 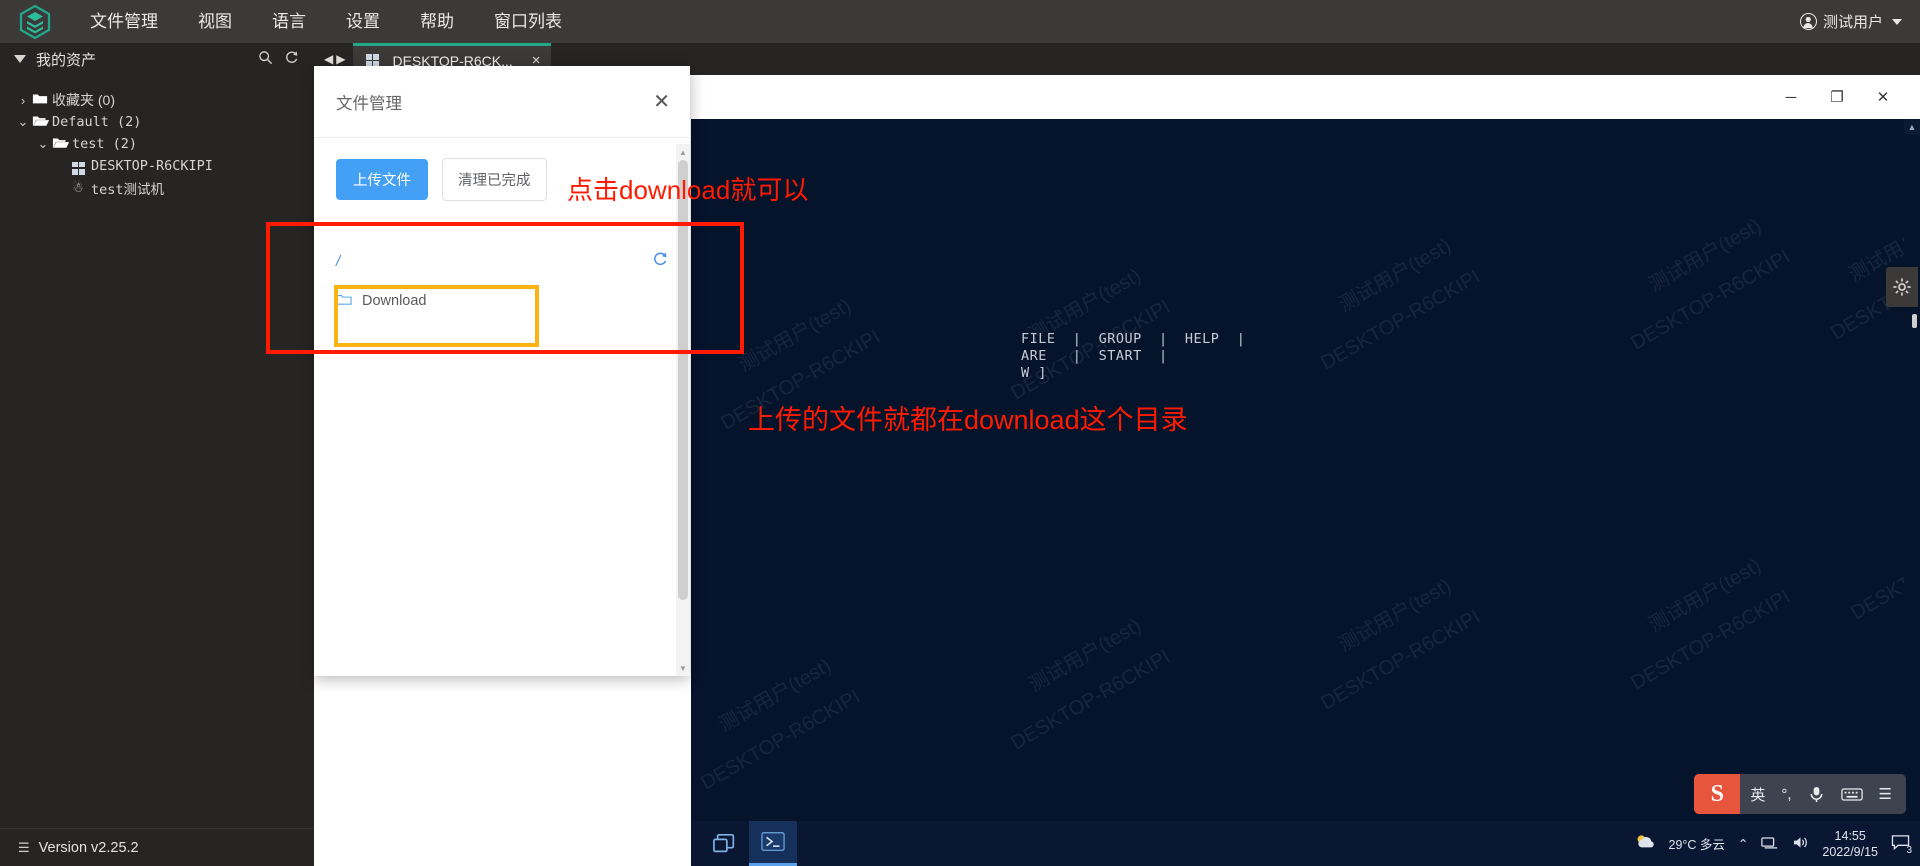 What do you see at coordinates (1800, 794) in the screenshot?
I see `ime-toolbar: S 英 °, ☰` at bounding box center [1800, 794].